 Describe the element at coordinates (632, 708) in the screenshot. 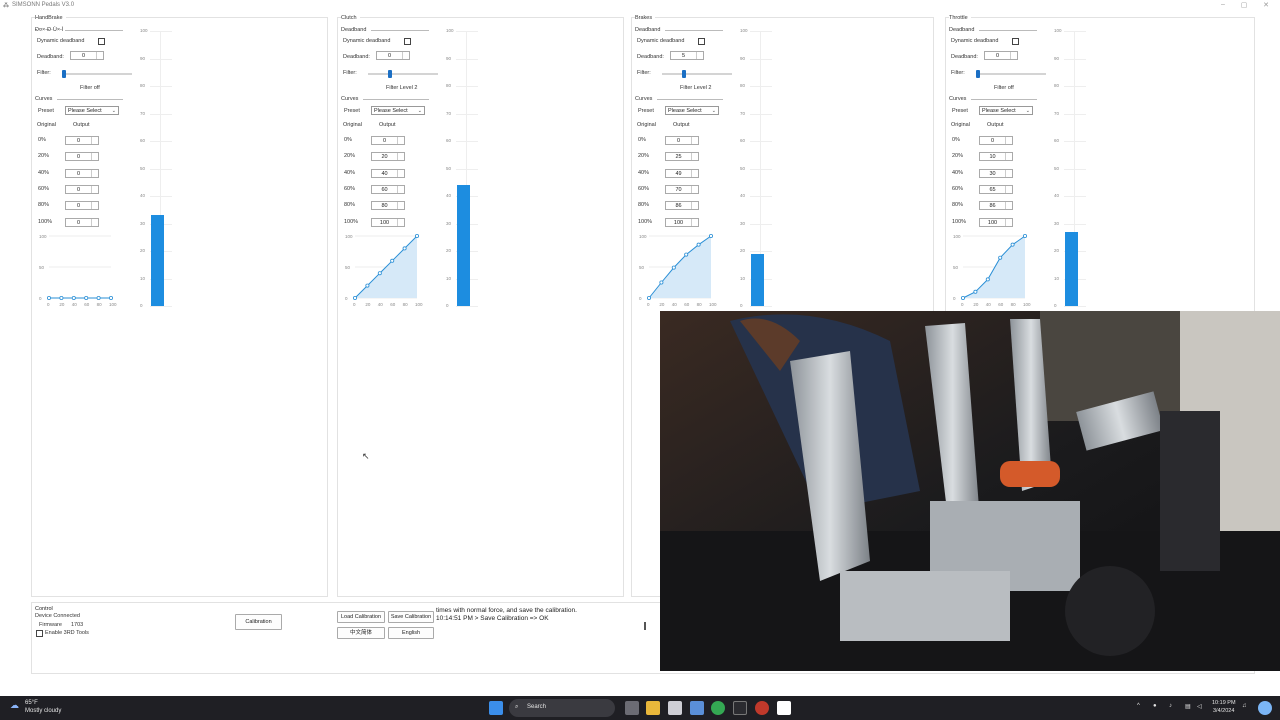

I see `task-view-icon` at that location.